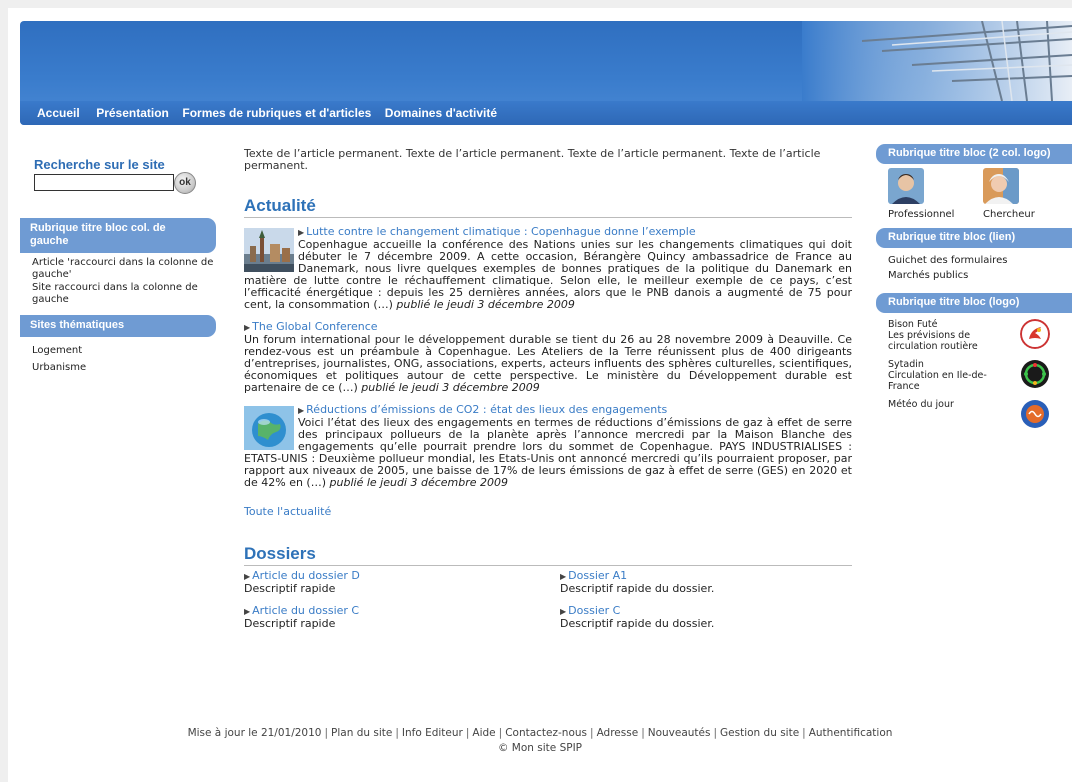 The image size is (1072, 782). I want to click on left-bloc2-title: Sites thématiques, so click(118, 326).